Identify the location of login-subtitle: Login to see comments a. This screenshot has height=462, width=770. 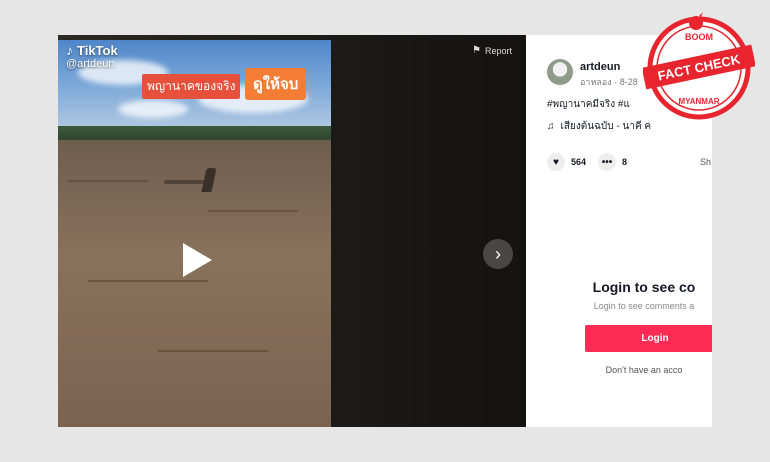
(644, 306).